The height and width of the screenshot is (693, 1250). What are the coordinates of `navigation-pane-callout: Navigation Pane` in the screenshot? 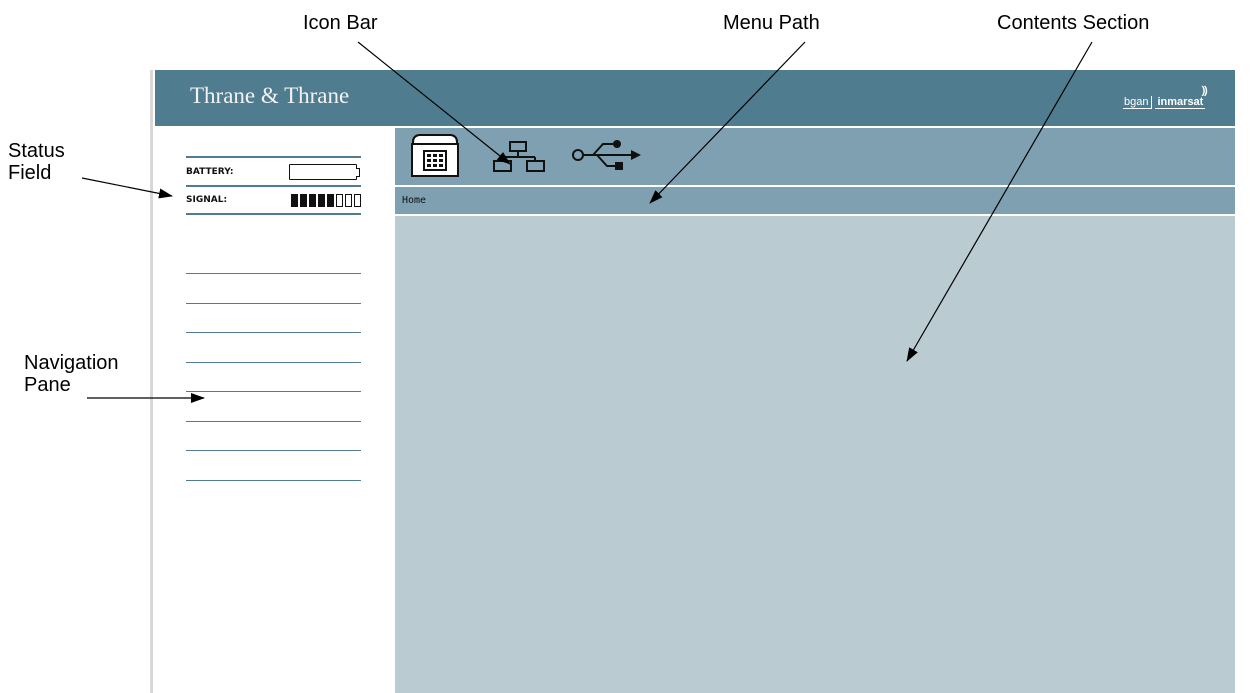 It's located at (71, 374).